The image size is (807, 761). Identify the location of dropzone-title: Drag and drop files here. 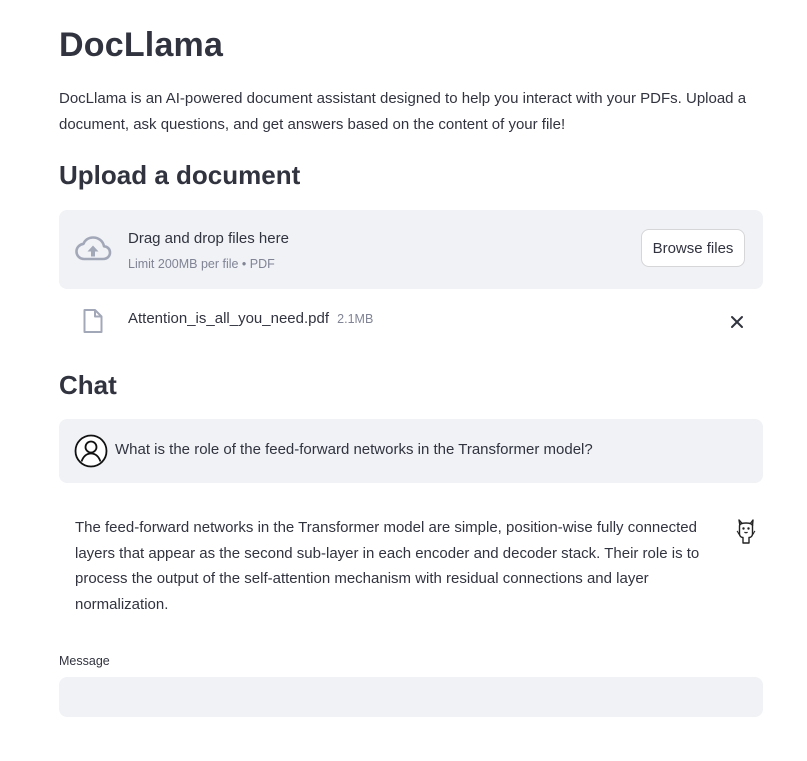
(208, 238).